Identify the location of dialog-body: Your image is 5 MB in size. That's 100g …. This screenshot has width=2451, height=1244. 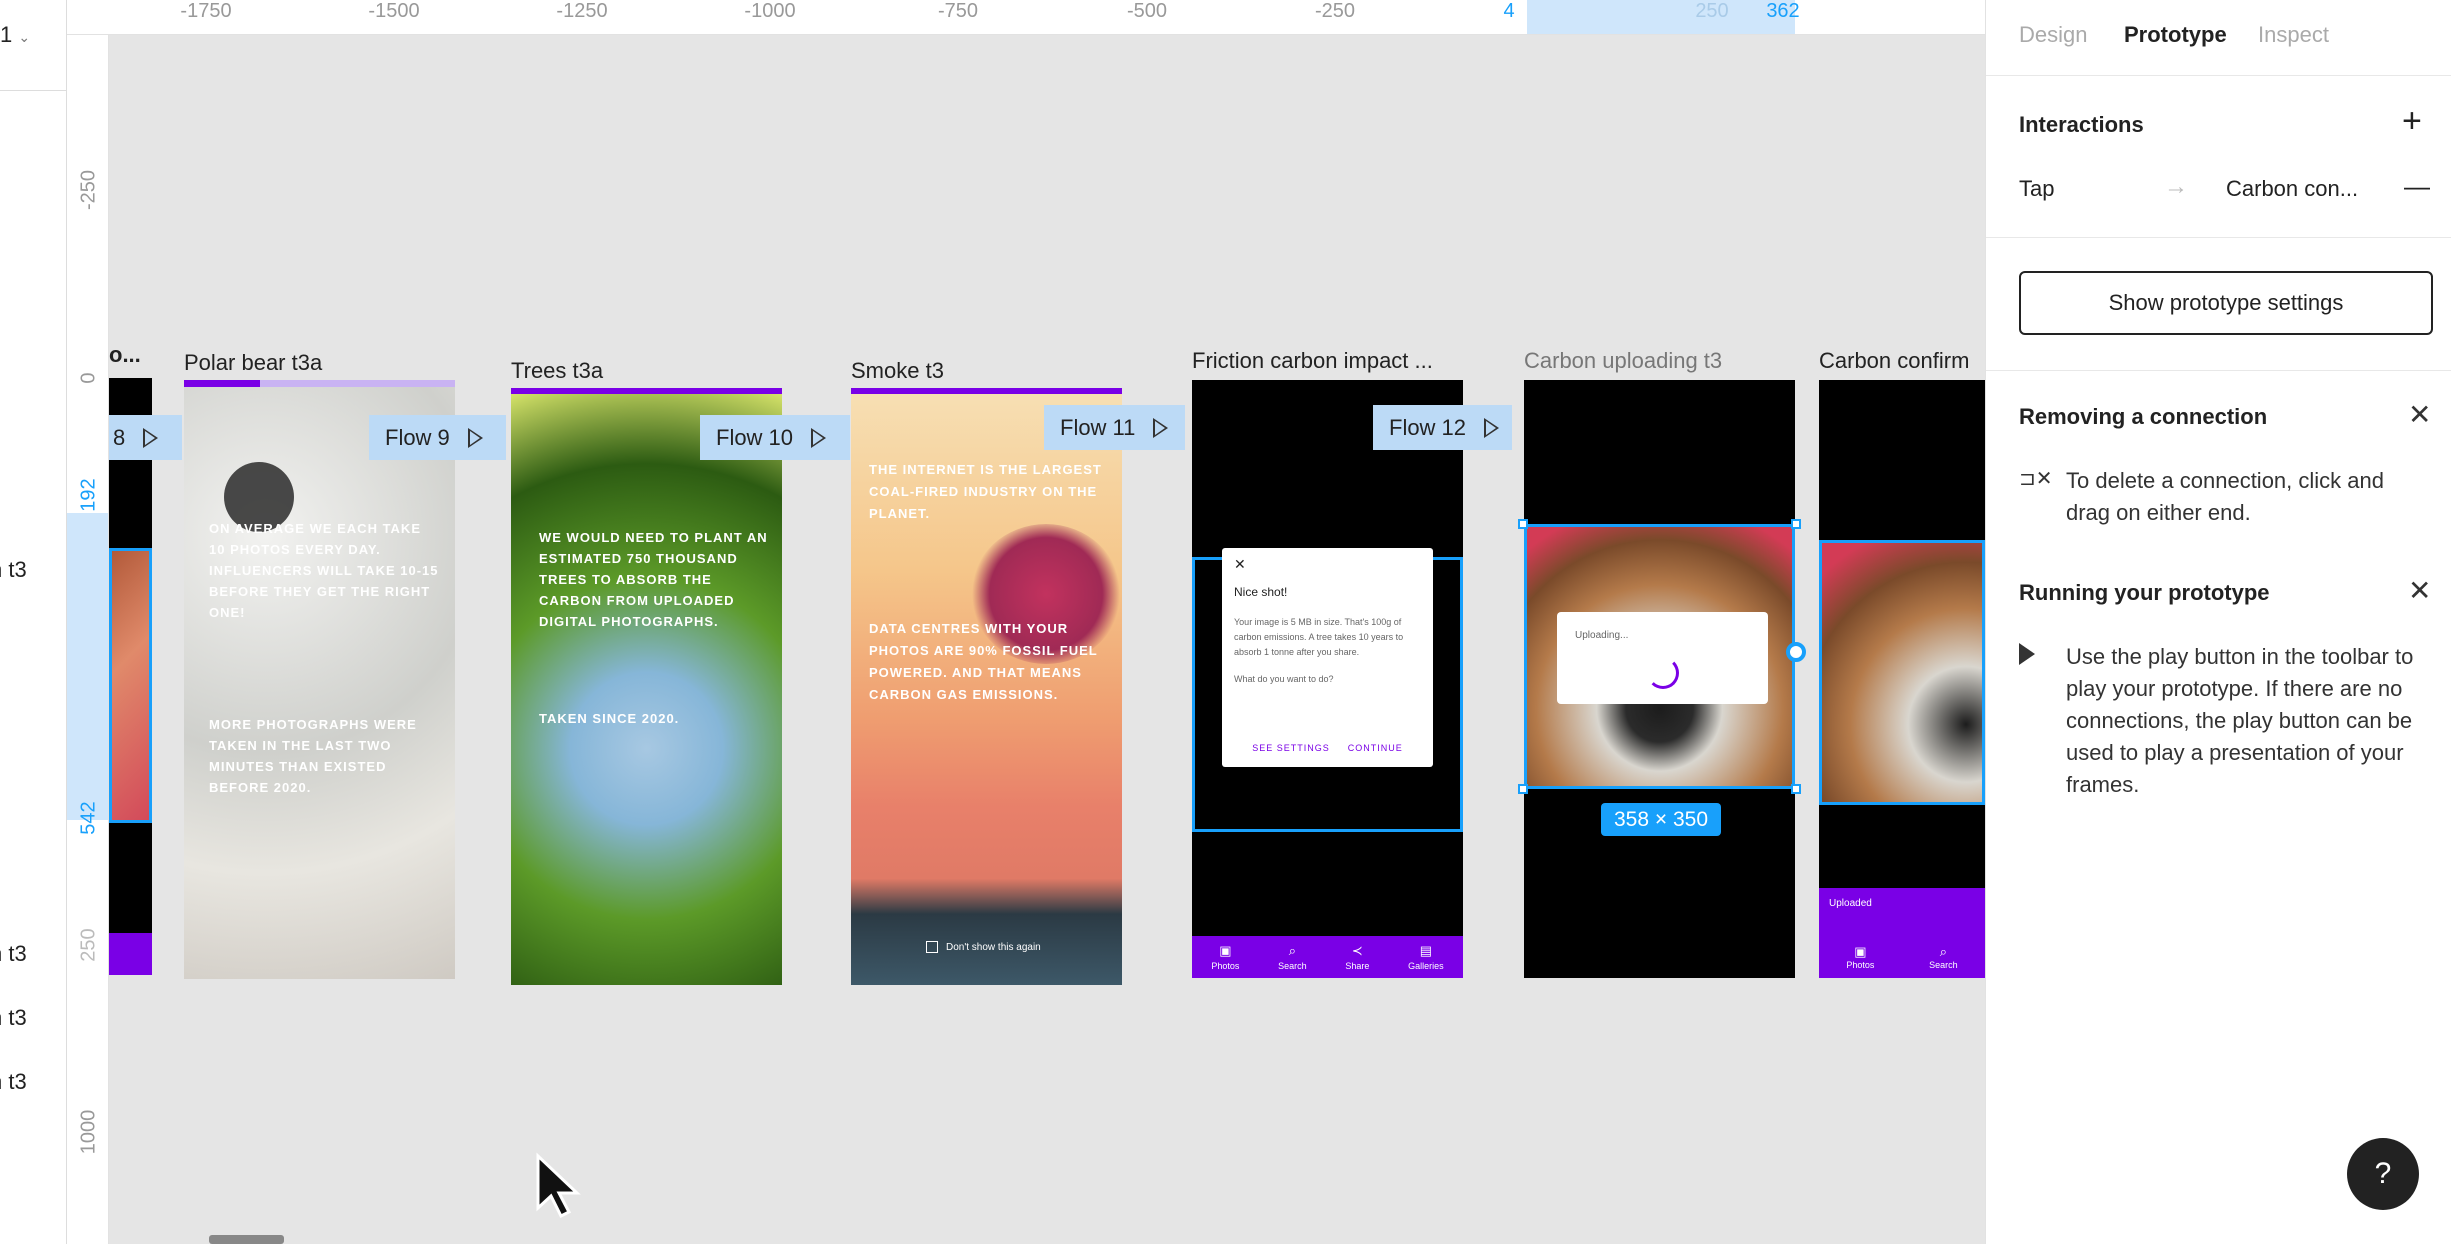
(1319, 637).